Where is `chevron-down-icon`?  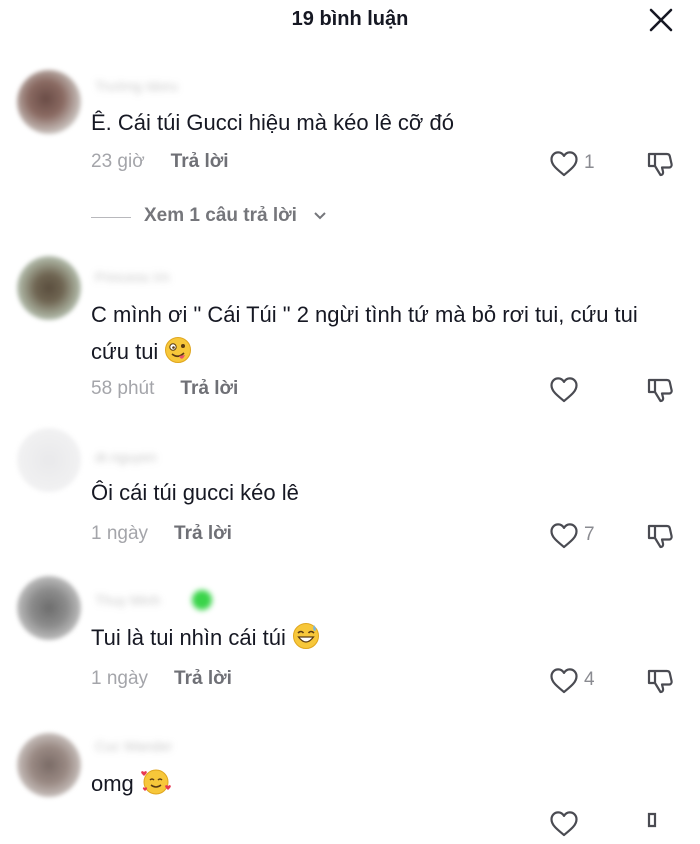 chevron-down-icon is located at coordinates (320, 216).